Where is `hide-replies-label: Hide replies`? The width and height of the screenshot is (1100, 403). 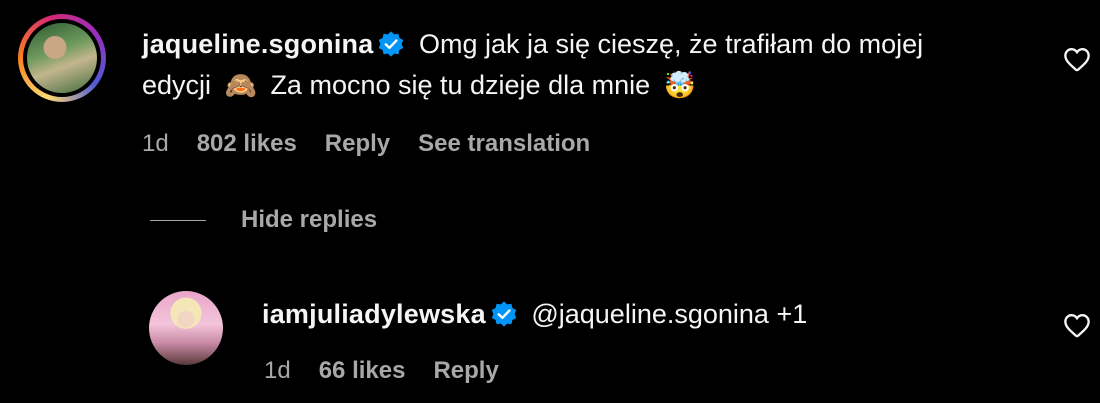
hide-replies-label: Hide replies is located at coordinates (309, 219).